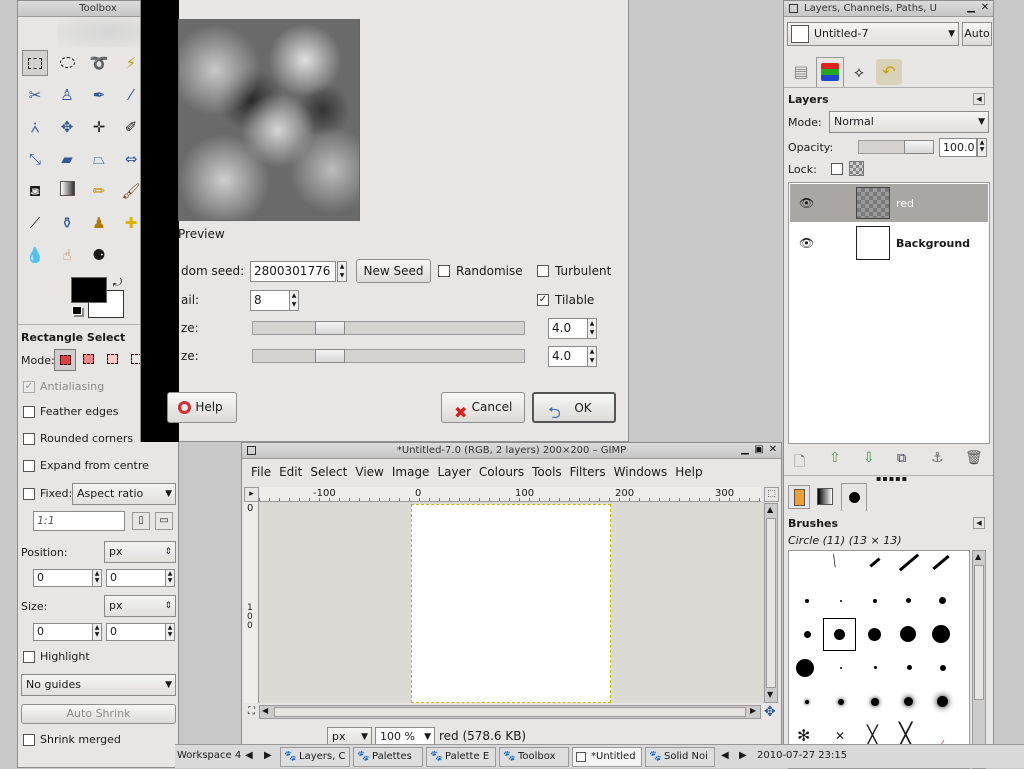 This screenshot has width=1024, height=769. Describe the element at coordinates (770, 694) in the screenshot. I see `scroll-down-icon: ▼` at that location.